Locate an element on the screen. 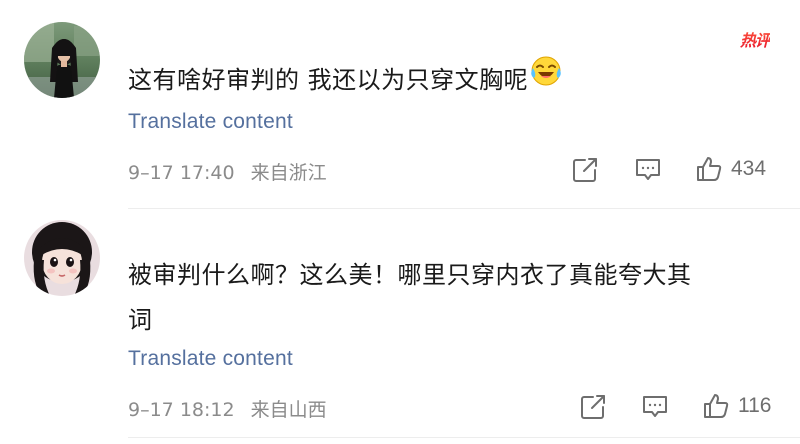 The image size is (800, 444). comment-location: 来自浙江 is located at coordinates (288, 173).